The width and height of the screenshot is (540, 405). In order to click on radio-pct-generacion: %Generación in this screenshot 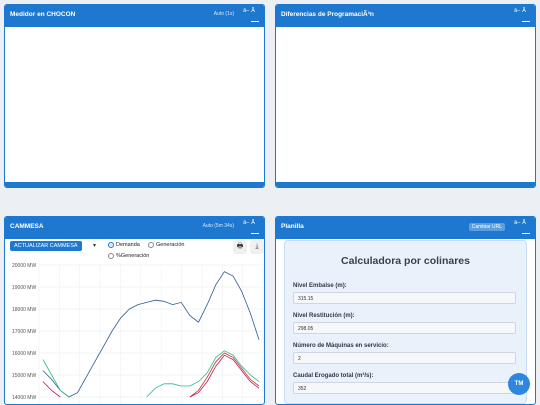, I will do `click(128, 256)`.